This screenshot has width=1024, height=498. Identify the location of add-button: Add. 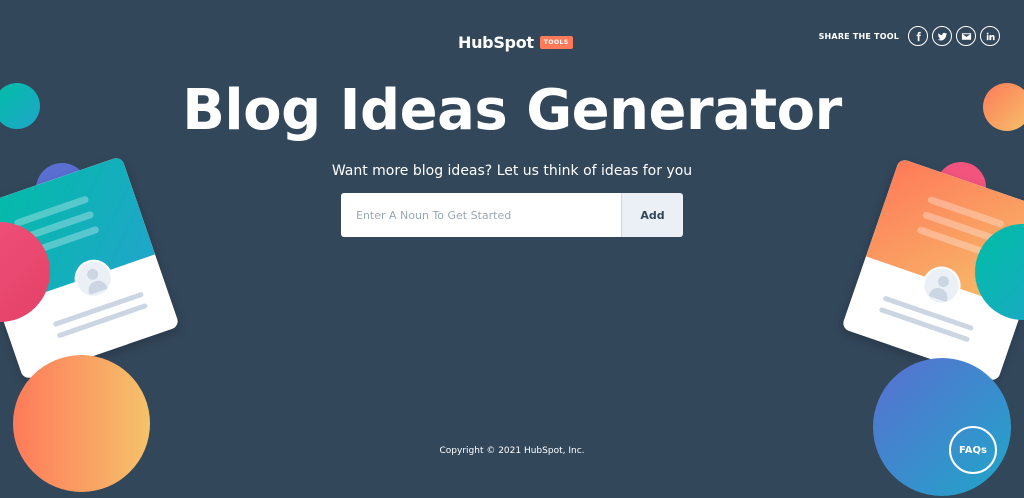
(652, 215).